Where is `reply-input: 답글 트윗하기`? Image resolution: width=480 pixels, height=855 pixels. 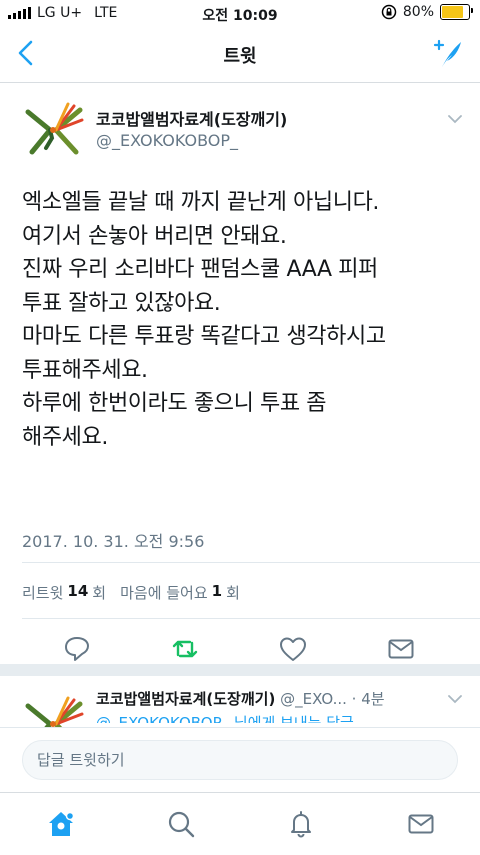 reply-input: 답글 트윗하기 is located at coordinates (240, 760).